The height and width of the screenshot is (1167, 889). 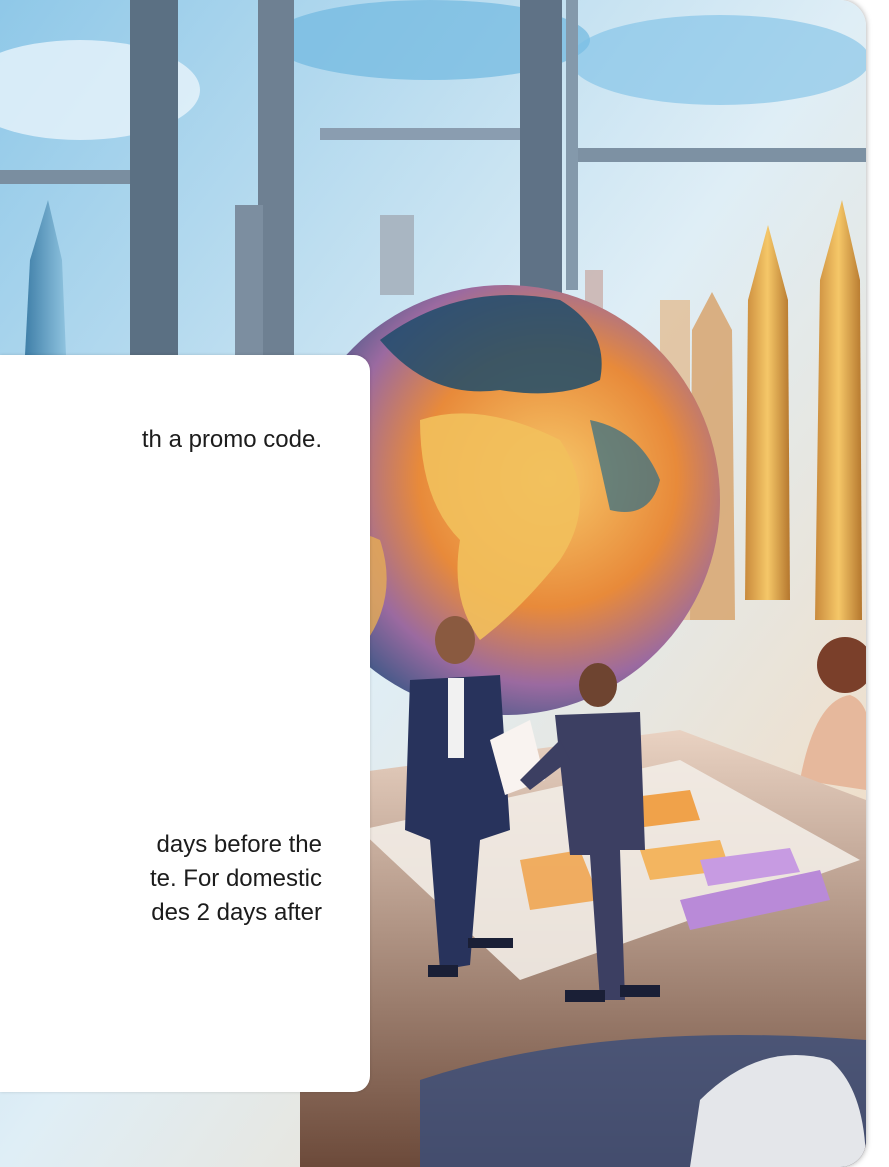 What do you see at coordinates (231, 439) in the screenshot?
I see `promo-code-text: th a promo code.` at bounding box center [231, 439].